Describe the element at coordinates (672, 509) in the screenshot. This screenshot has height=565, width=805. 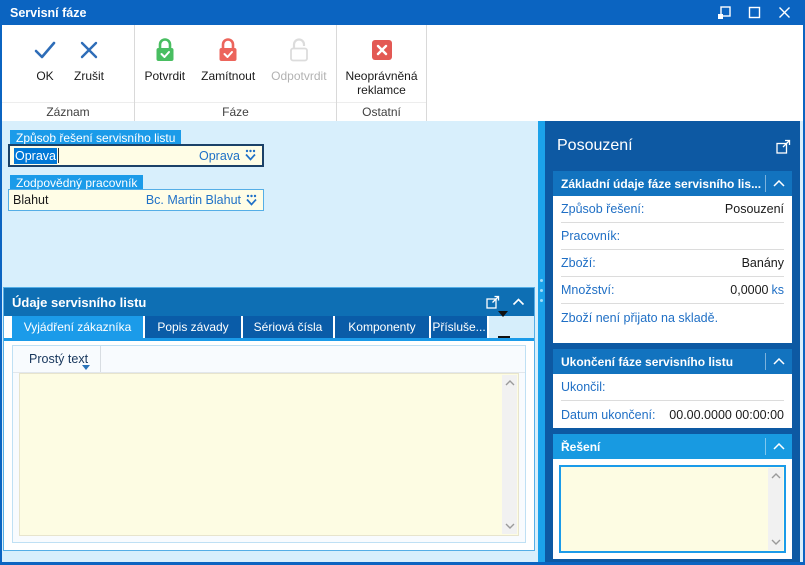
I see `solution-editor` at that location.